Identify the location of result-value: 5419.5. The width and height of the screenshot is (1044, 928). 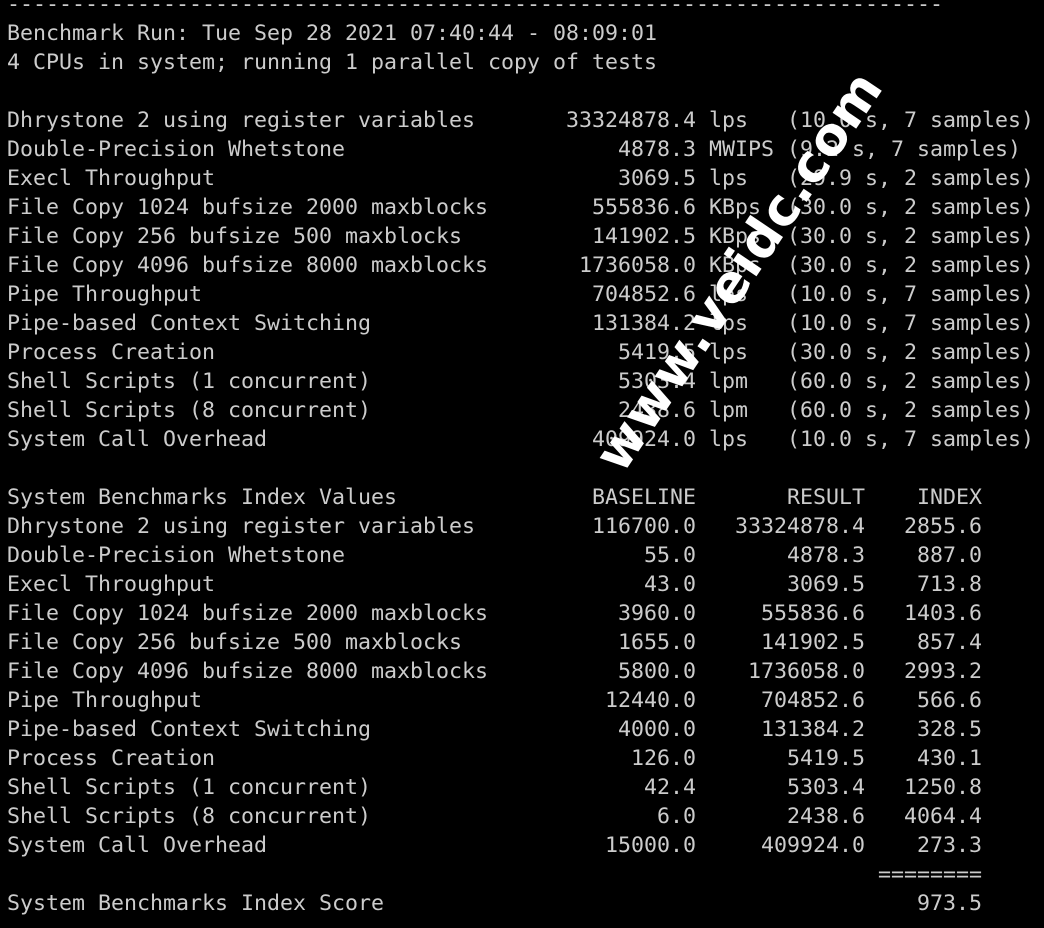
(826, 758).